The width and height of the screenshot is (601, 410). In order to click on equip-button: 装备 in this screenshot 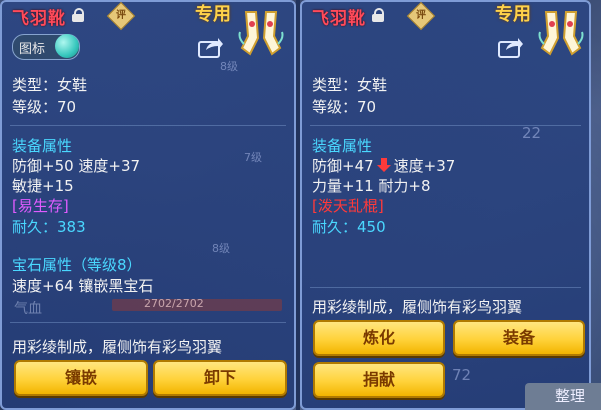, I will do `click(519, 338)`.